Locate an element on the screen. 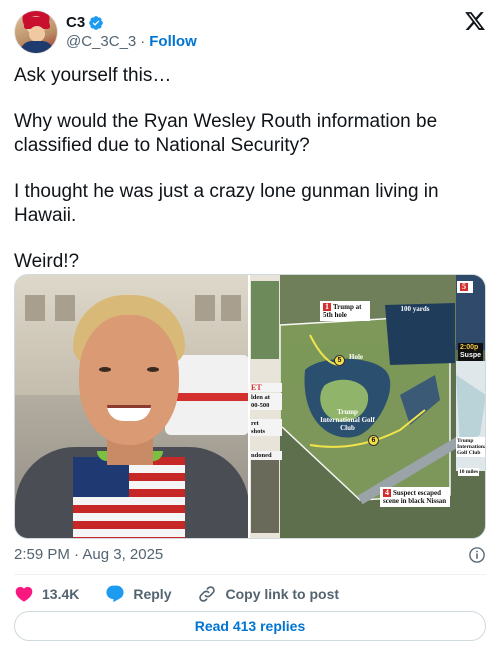 The image size is (500, 655). display-name: C3 is located at coordinates (75, 22).